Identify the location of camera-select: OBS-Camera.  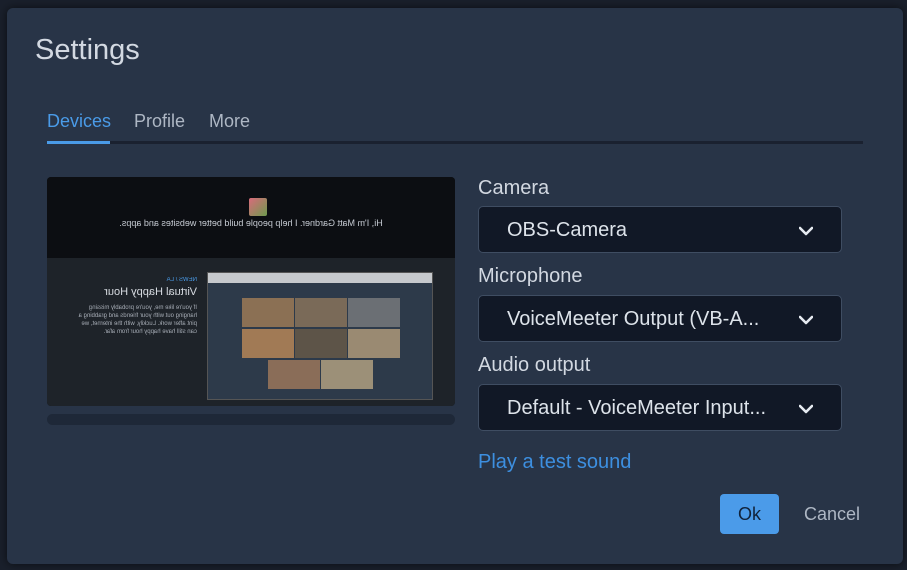
(660, 229).